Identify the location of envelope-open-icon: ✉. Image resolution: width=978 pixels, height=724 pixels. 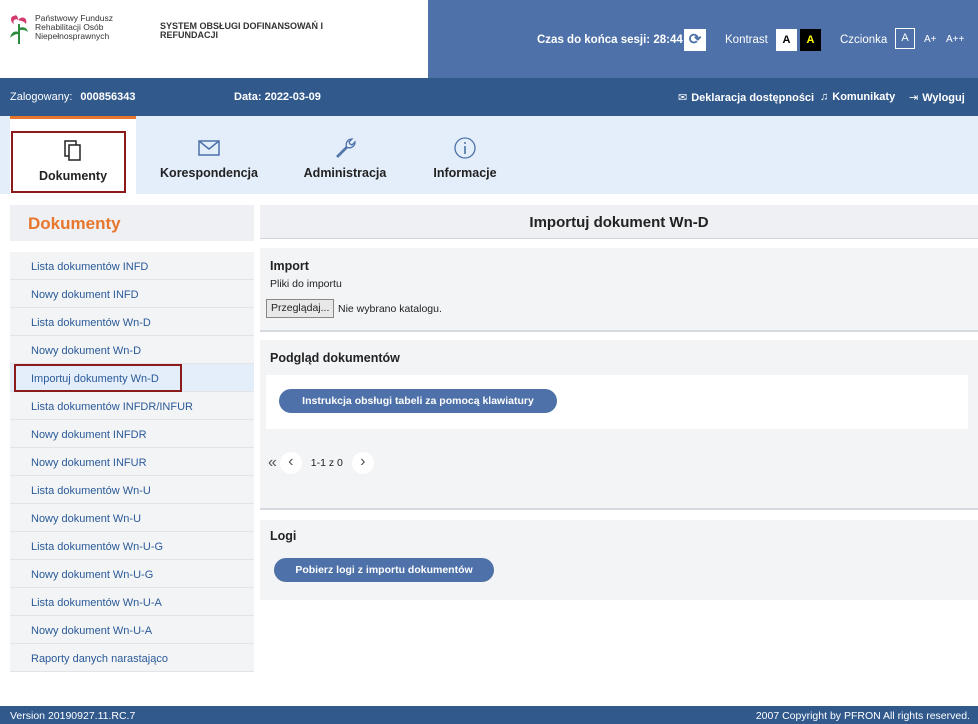
(683, 98).